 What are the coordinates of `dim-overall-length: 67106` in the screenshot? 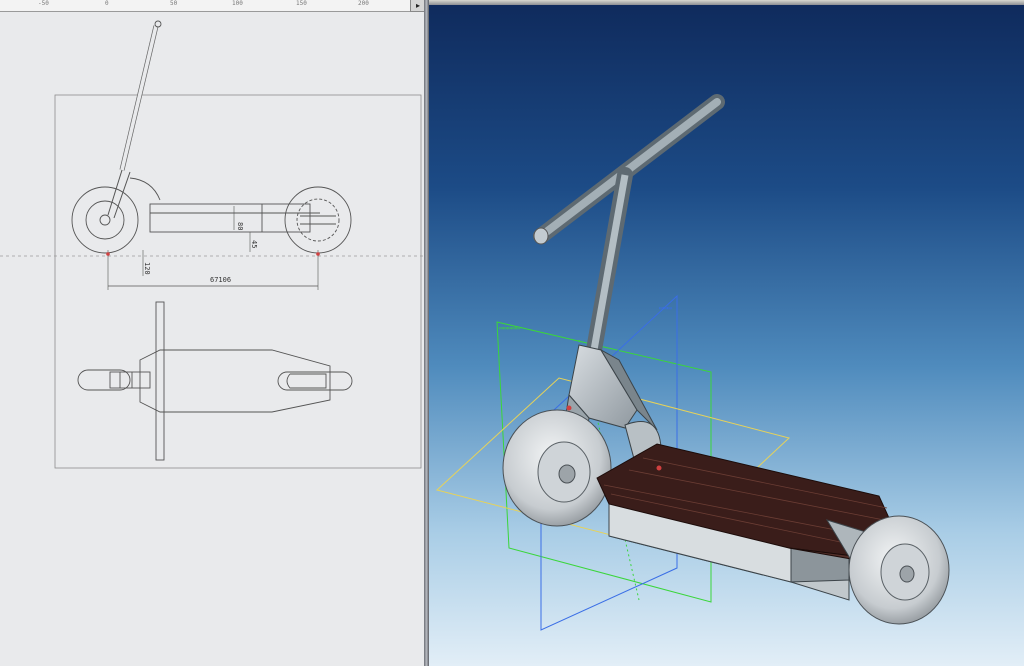 It's located at (220, 280).